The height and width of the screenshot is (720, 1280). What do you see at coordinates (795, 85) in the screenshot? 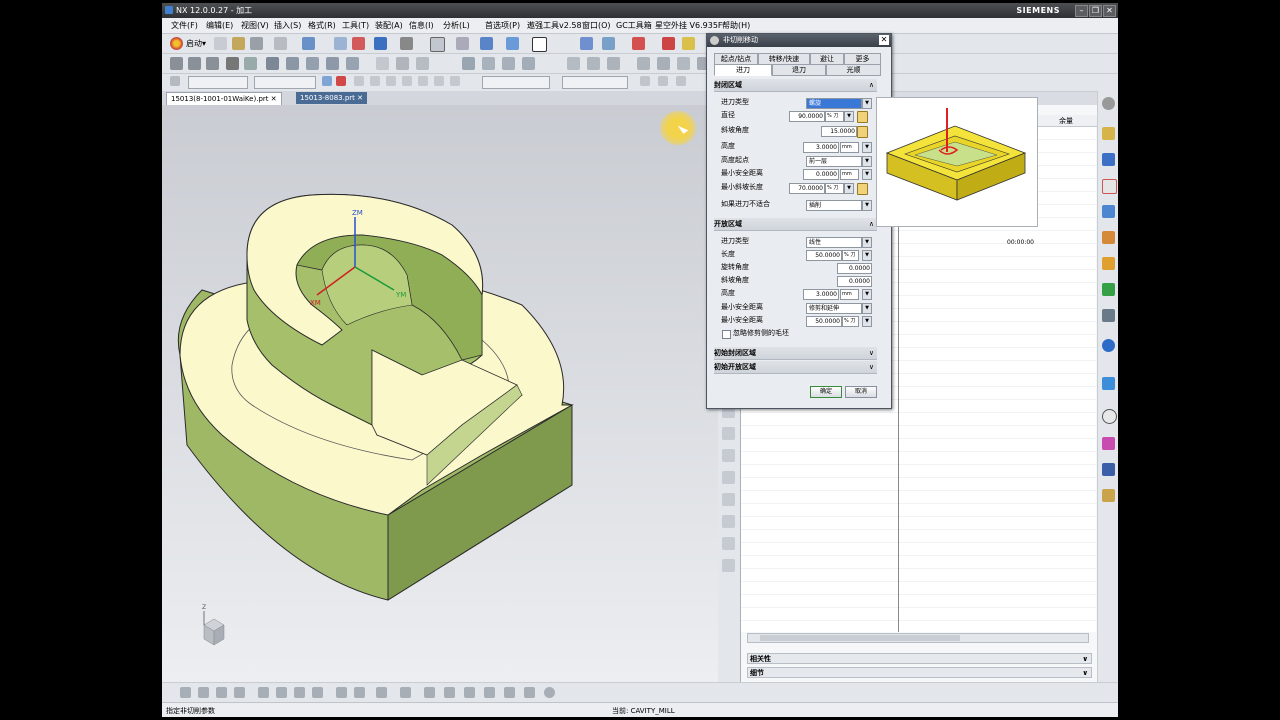
I see `closed-area-section: 封闭区域 ∧` at bounding box center [795, 85].